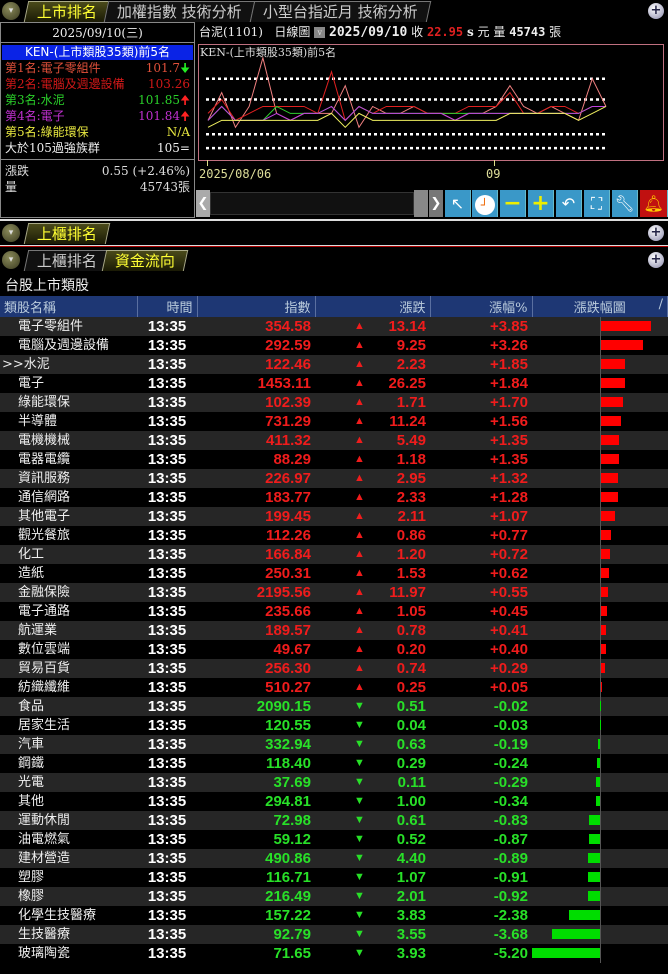 This screenshot has width=668, height=974. Describe the element at coordinates (334, 820) in the screenshot. I see `table-row: 運動休閒 13:35 72.98 ▼ 0.61 -0.83` at that location.